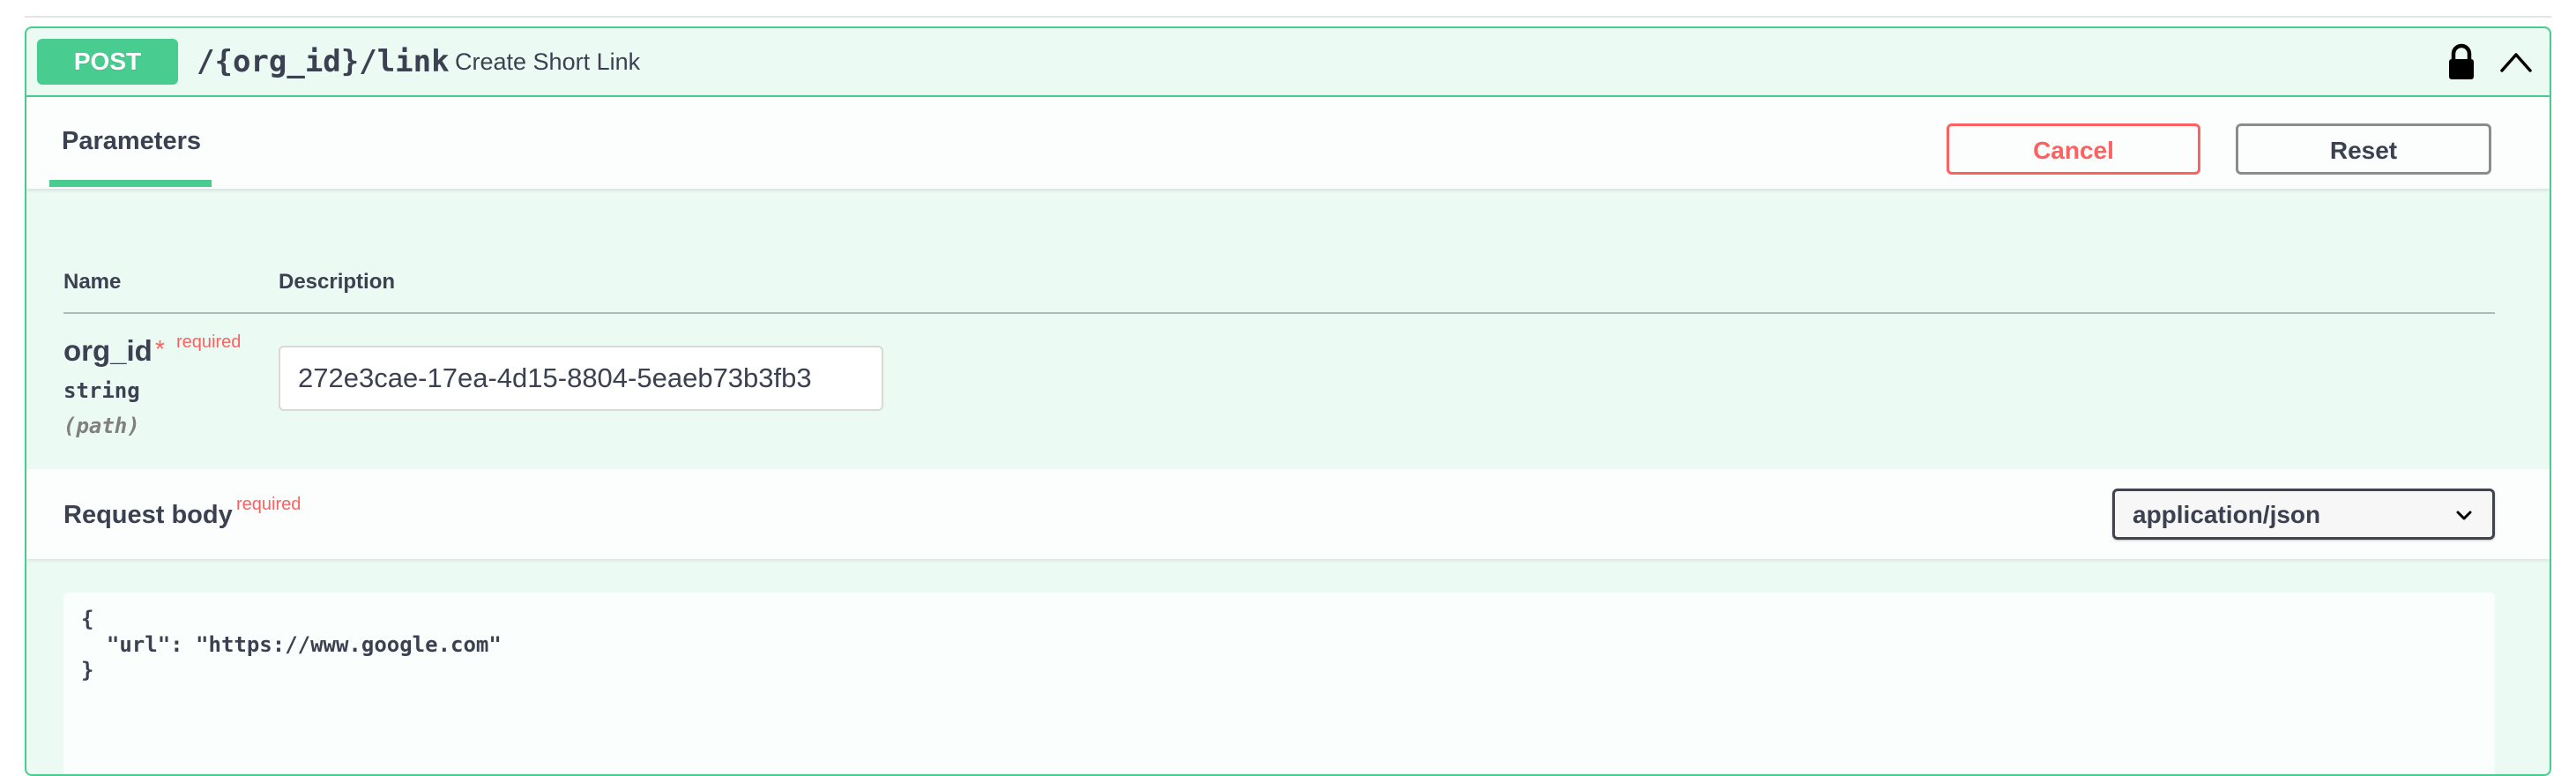 The height and width of the screenshot is (776, 2576). Describe the element at coordinates (1279, 313) in the screenshot. I see `table-divider` at that location.